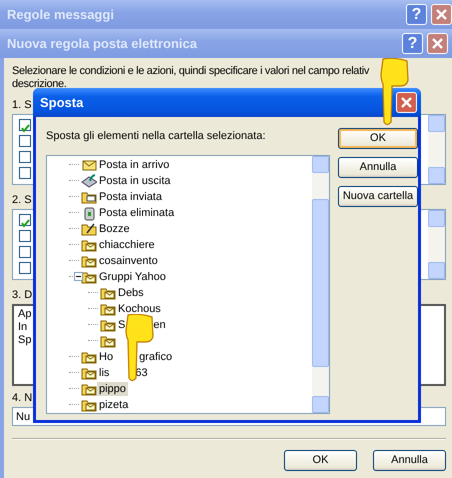  Describe the element at coordinates (128, 261) in the screenshot. I see `folder-item: cosainvento` at that location.